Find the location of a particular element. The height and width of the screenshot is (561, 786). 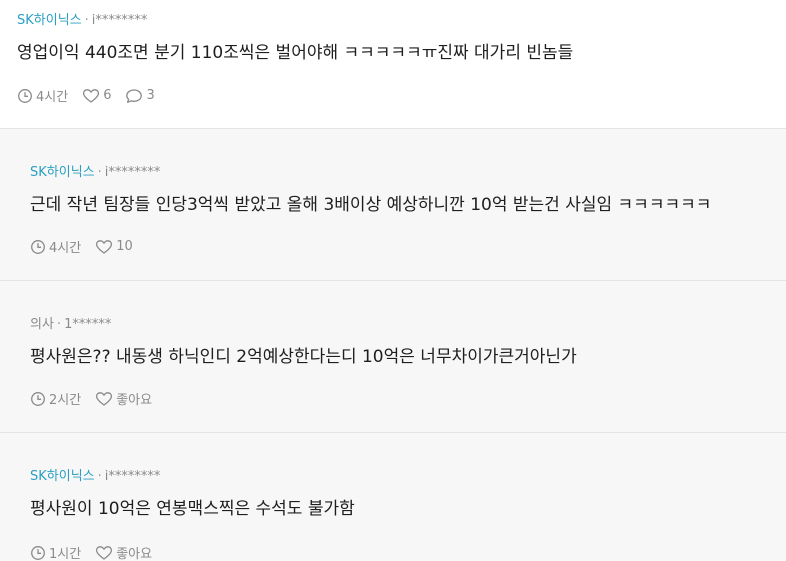

speech-bubble-icon is located at coordinates (134, 95).